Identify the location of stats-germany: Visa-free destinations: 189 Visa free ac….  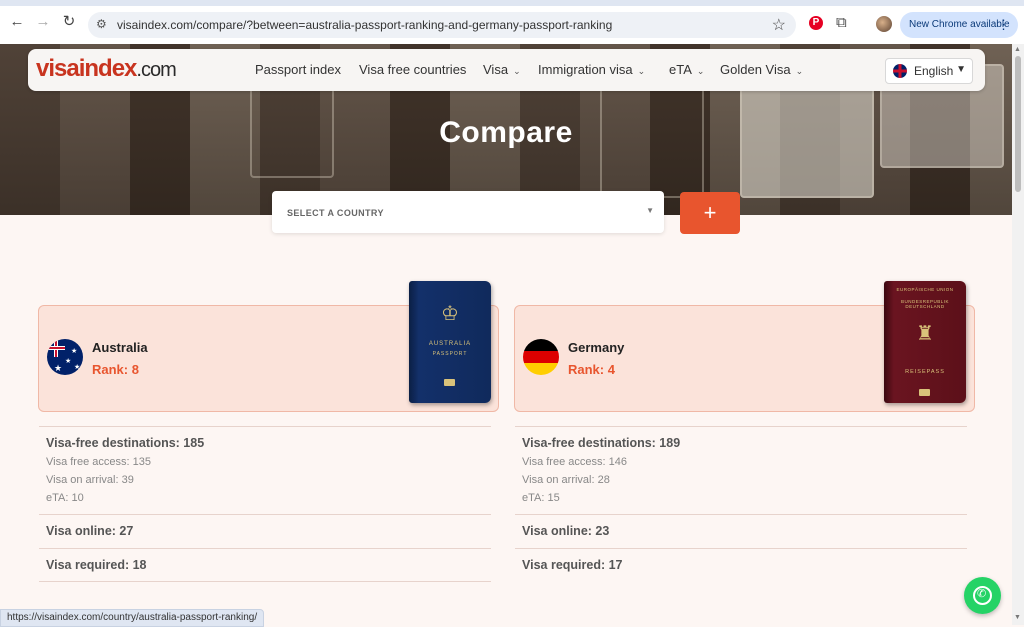
(744, 504).